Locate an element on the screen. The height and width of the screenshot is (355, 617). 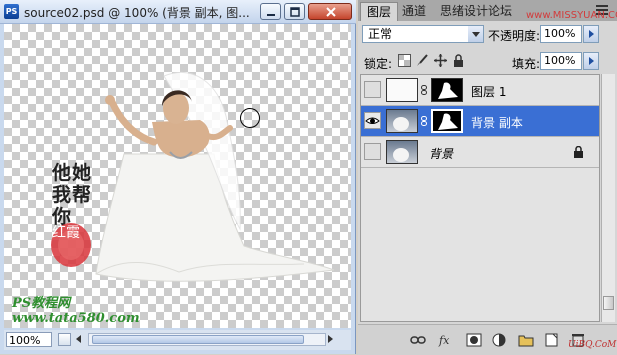
calligraphy-text: 他她 我帮 你 is located at coordinates (72, 195).